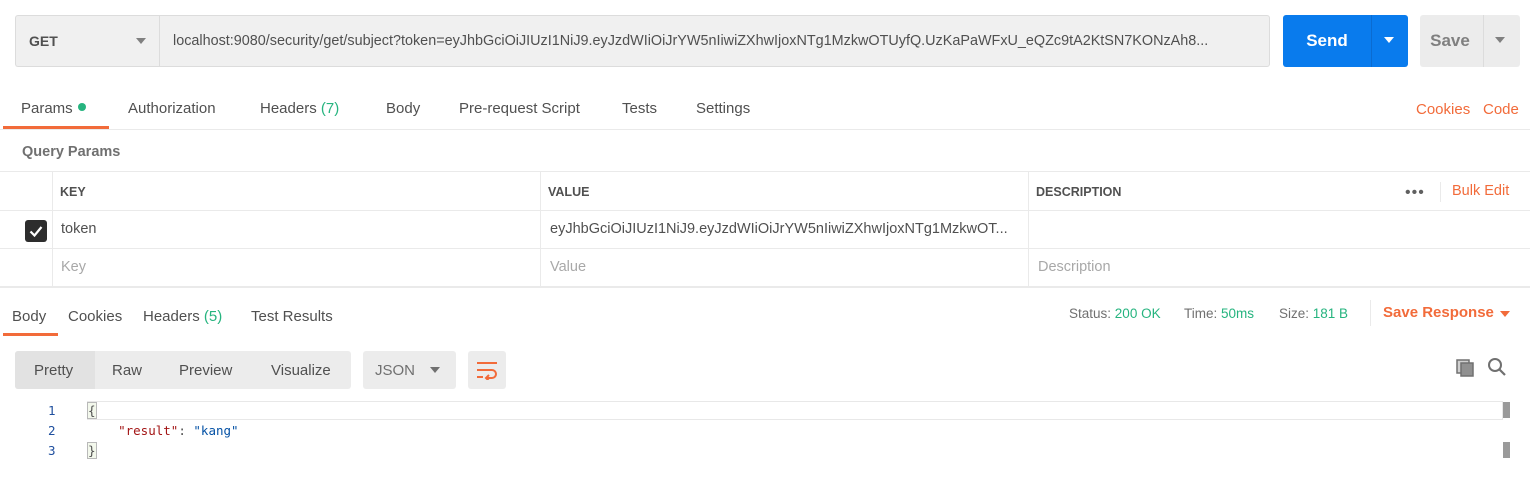 The width and height of the screenshot is (1530, 479). What do you see at coordinates (288, 108) in the screenshot?
I see `tab-headers-label: Headers` at bounding box center [288, 108].